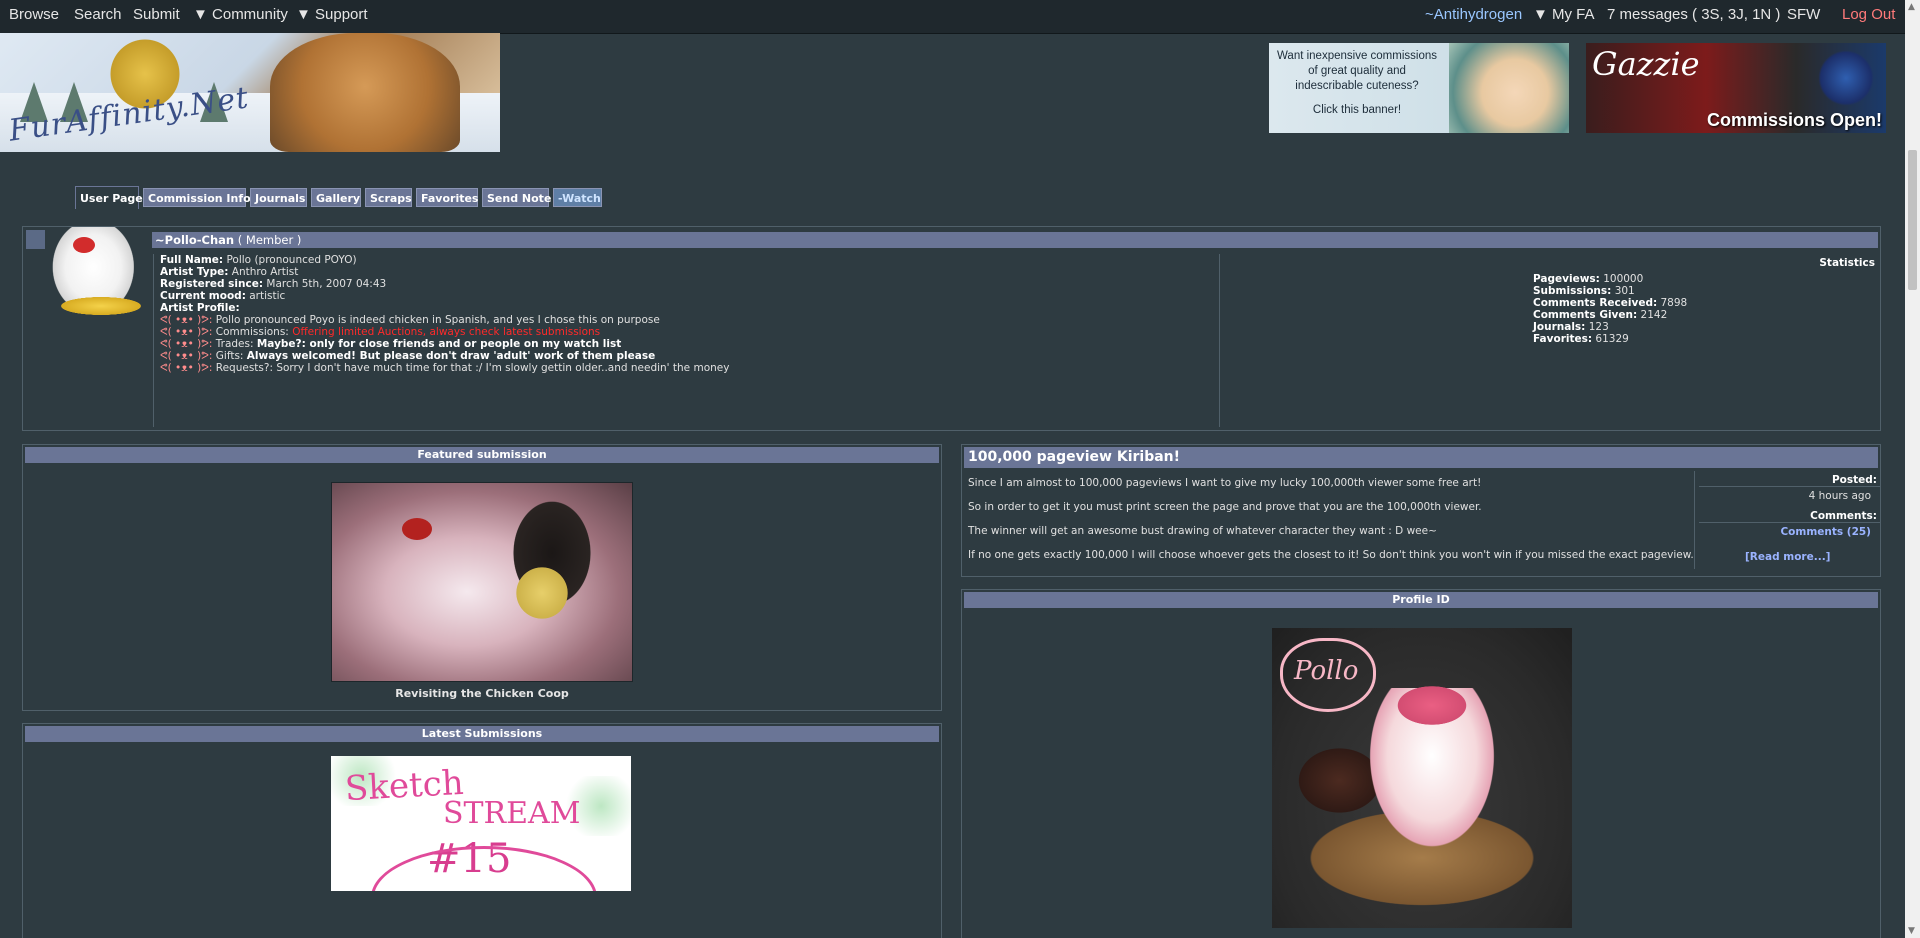 The height and width of the screenshot is (938, 1920). I want to click on ad-click-text: Click this banner!, so click(1357, 110).